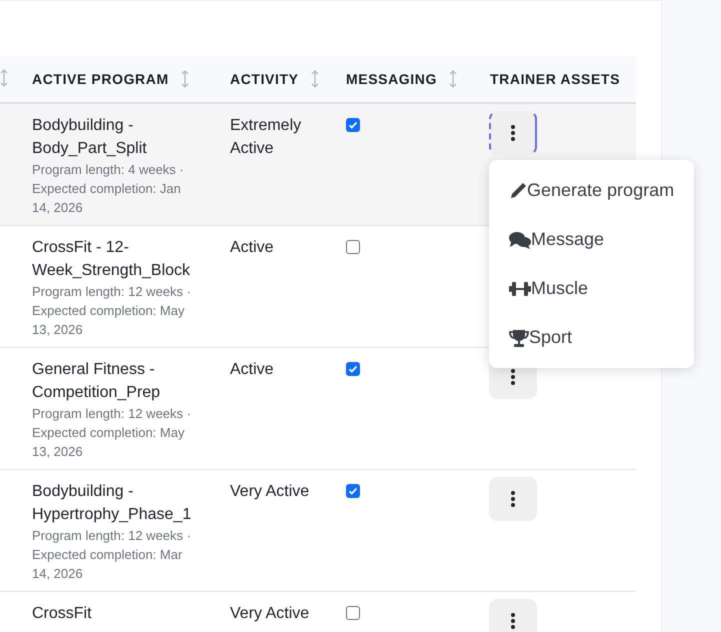  Describe the element at coordinates (108, 189) in the screenshot. I see `program-details: Program length: 4 weeks · Expected completion: Jan 14, 2026` at that location.